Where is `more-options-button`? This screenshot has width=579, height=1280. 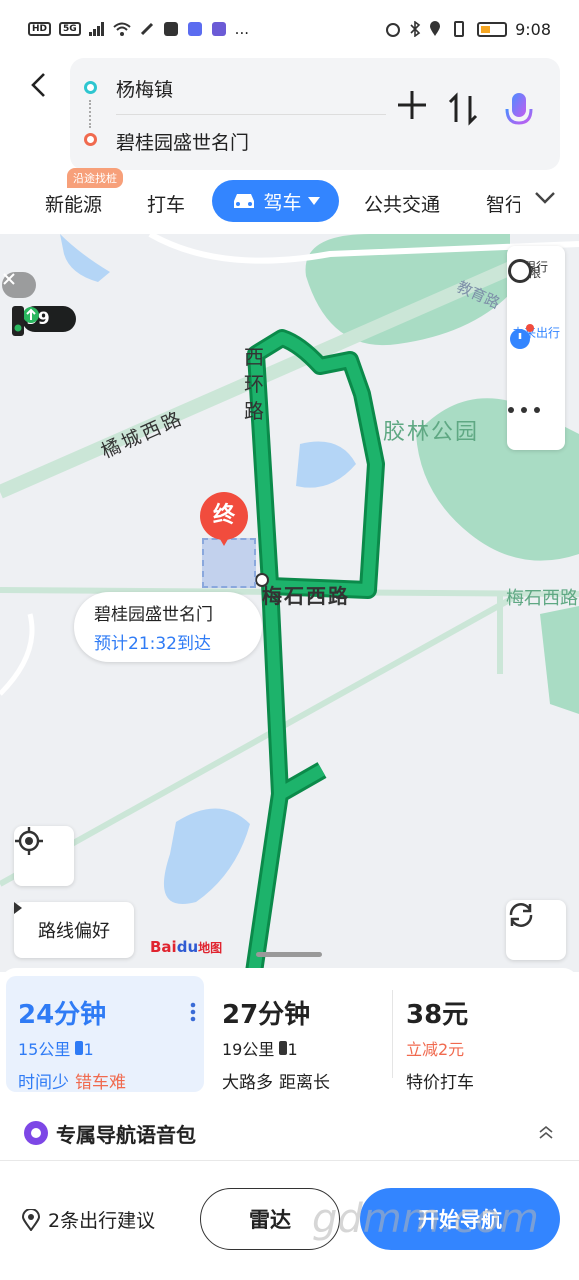
more-options-button is located at coordinates (193, 1012).